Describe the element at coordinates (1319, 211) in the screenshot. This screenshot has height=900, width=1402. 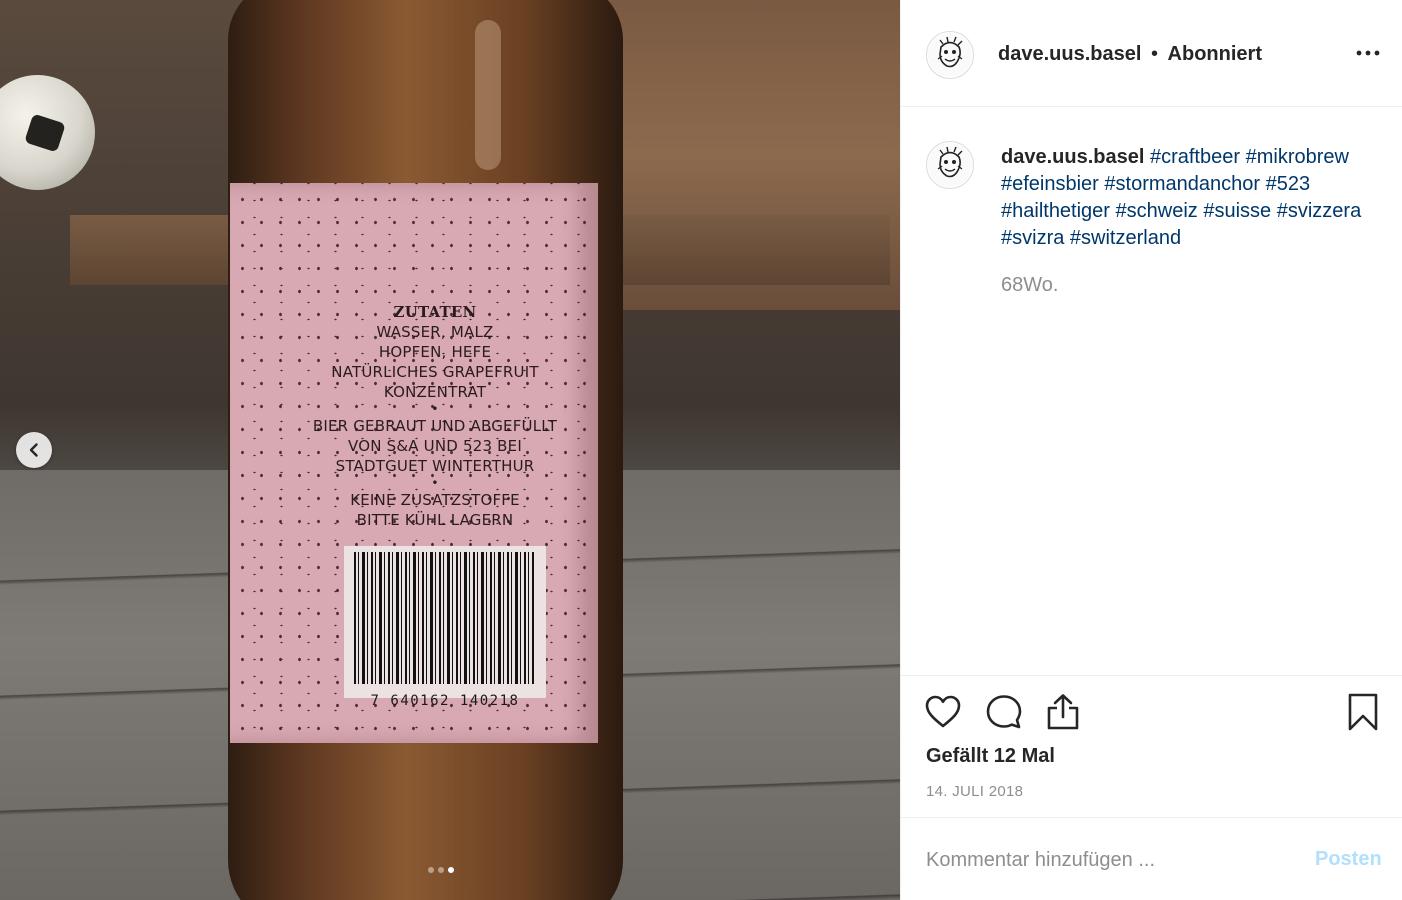
I see `hashtag-link: #svizzera` at that location.